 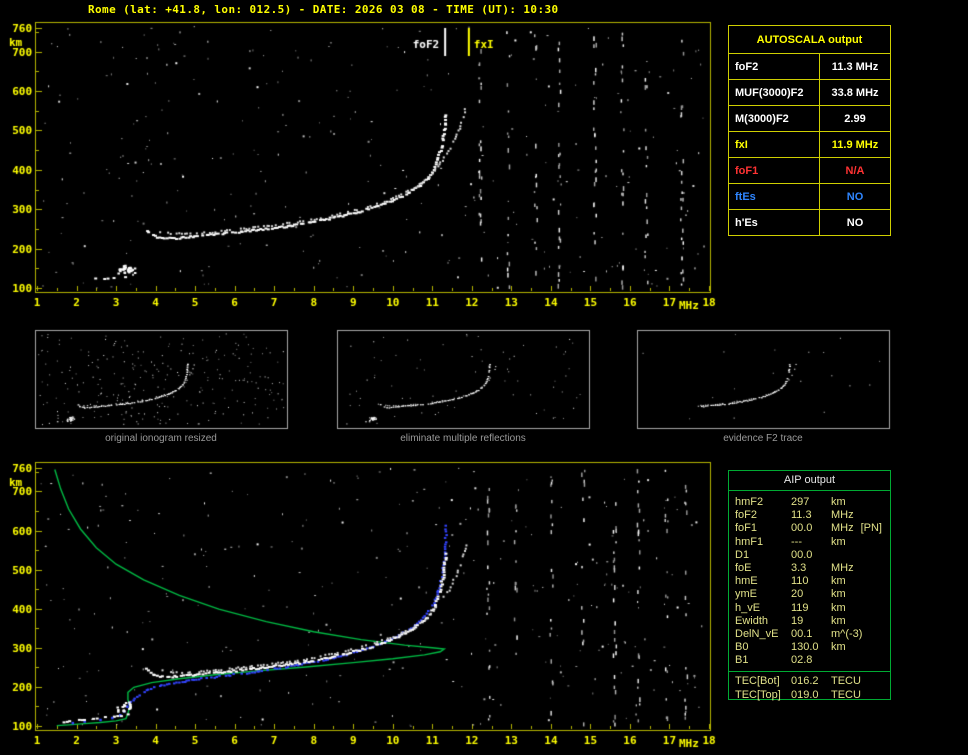 What do you see at coordinates (746, 594) in the screenshot?
I see `aip-param-label: ymE` at bounding box center [746, 594].